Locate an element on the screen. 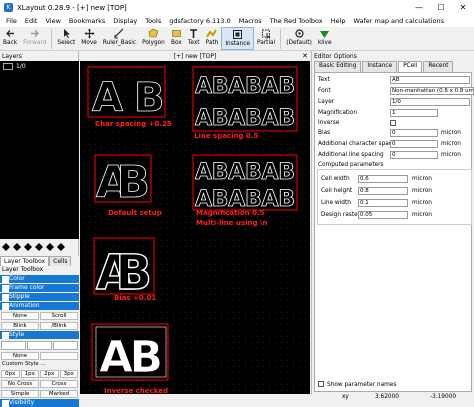 The image size is (474, 407). tab-basic-editing: Basic Editing is located at coordinates (338, 66).